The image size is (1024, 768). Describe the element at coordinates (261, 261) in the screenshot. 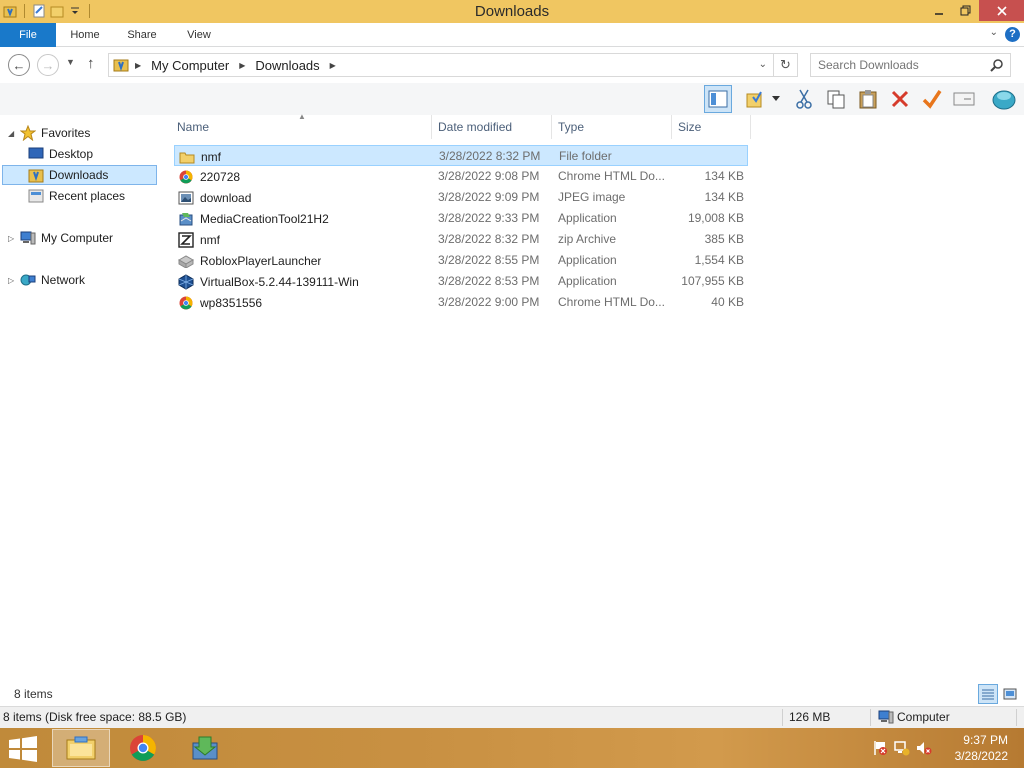

I see `file-name: RobloxPlayerLauncher` at that location.